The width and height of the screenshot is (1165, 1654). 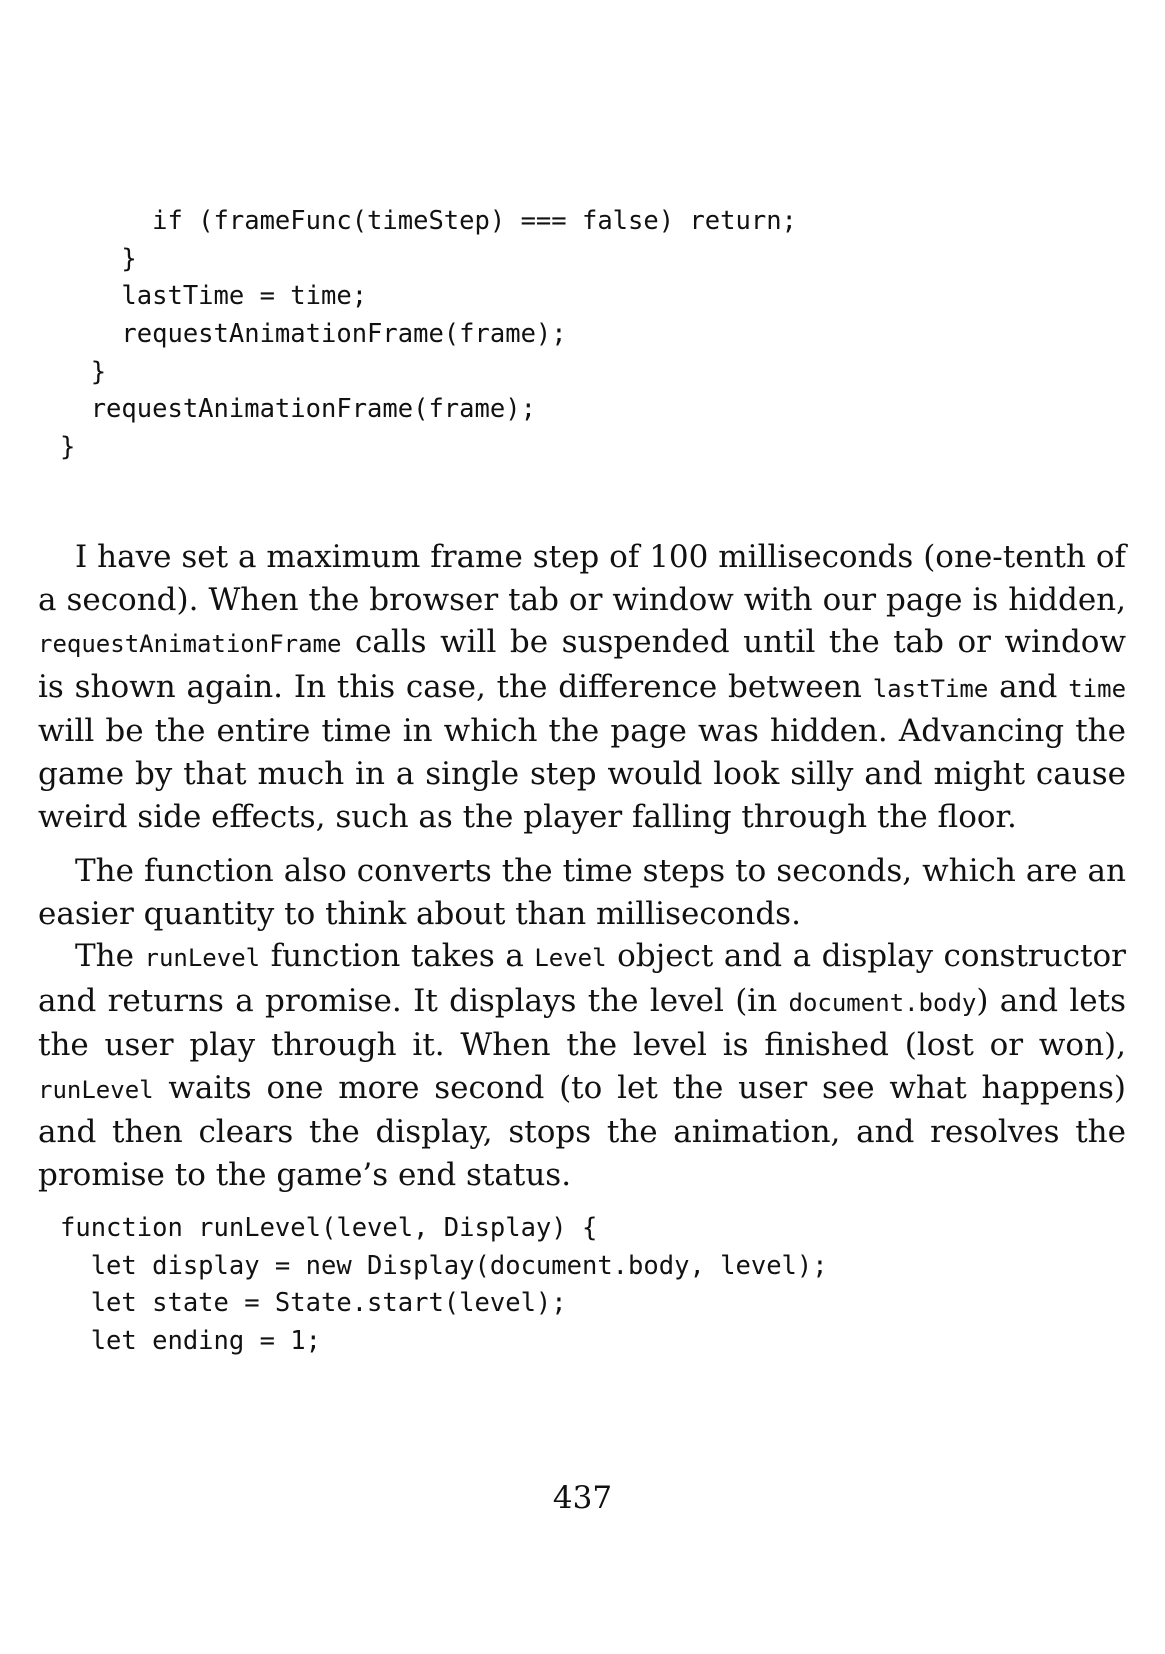 I want to click on code-line: let ending = 1;, so click(x=190, y=1341).